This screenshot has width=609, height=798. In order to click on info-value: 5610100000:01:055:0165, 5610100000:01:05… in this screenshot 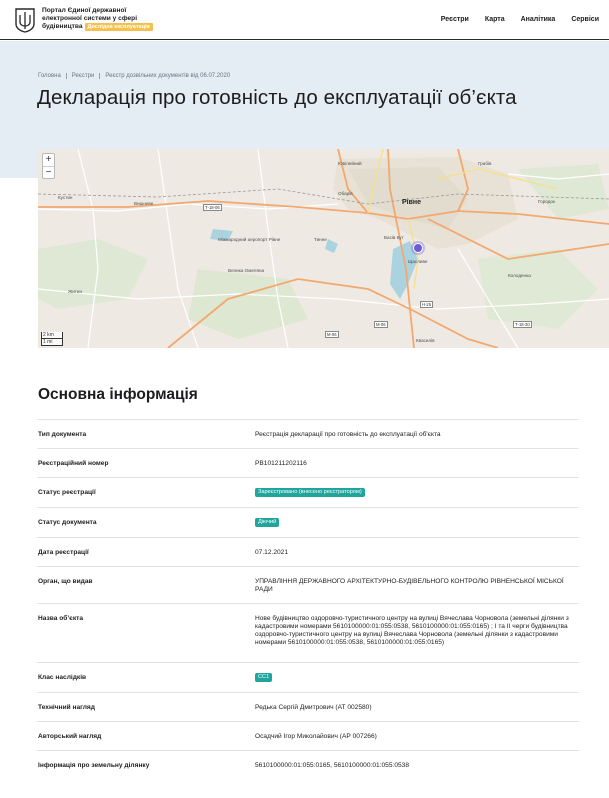, I will do `click(332, 765)`.